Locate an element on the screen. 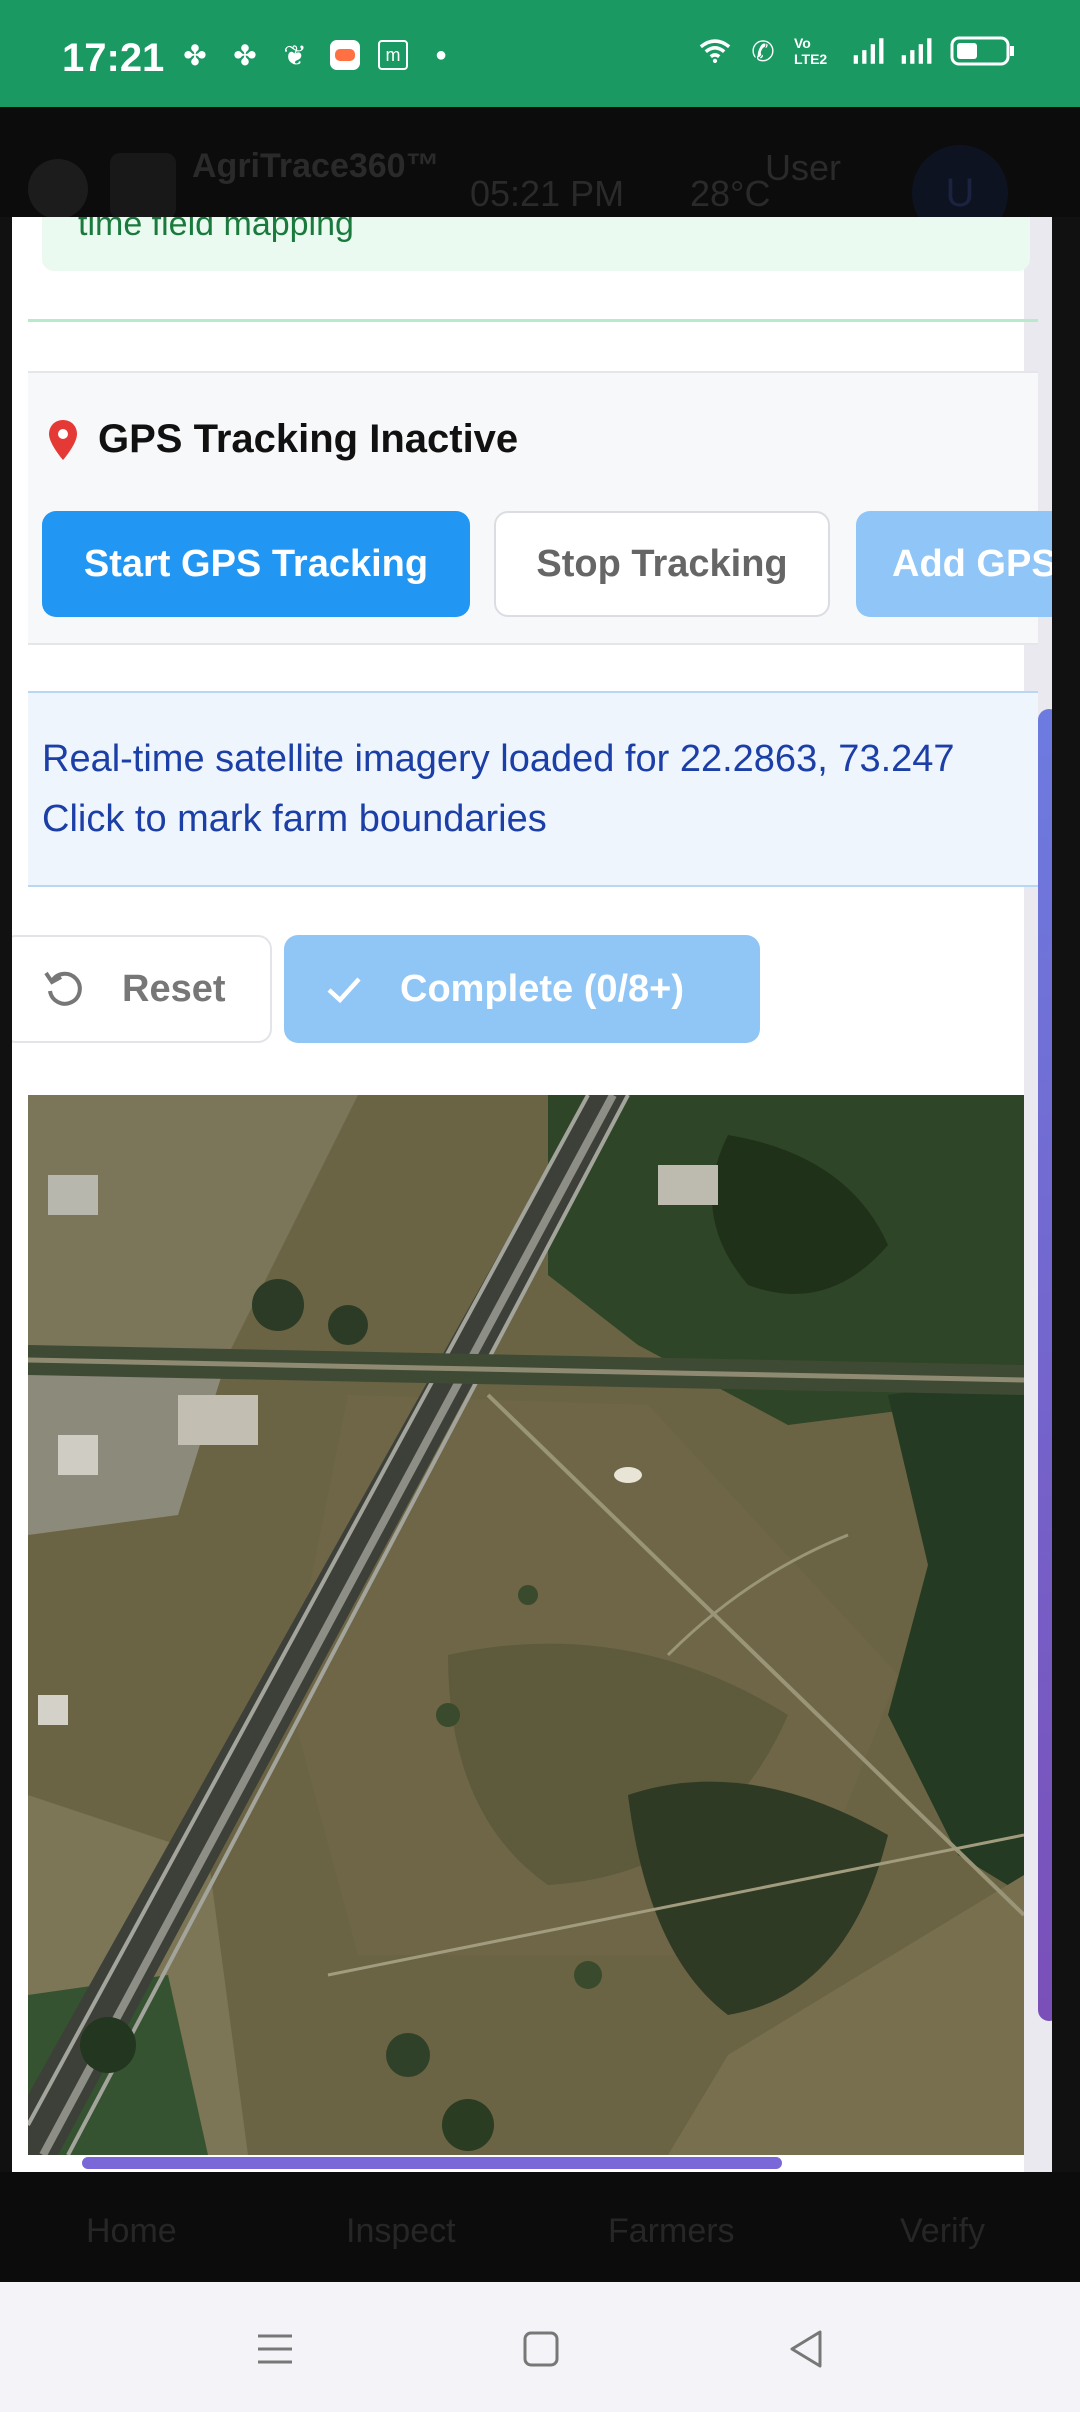 The width and height of the screenshot is (1080, 2412). nav-verify: Verify is located at coordinates (942, 2231).